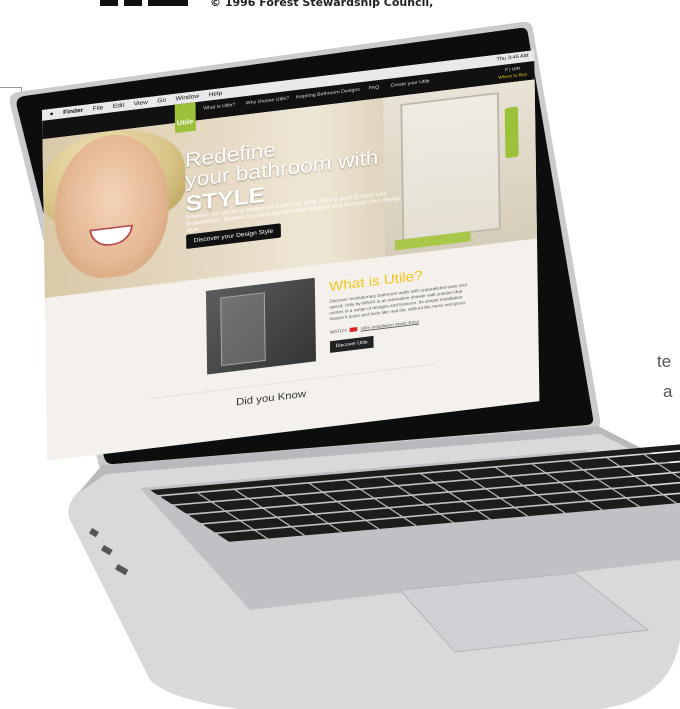 This screenshot has width=680, height=709. What do you see at coordinates (185, 118) in the screenshot?
I see `utile-logo: Utile` at bounding box center [185, 118].